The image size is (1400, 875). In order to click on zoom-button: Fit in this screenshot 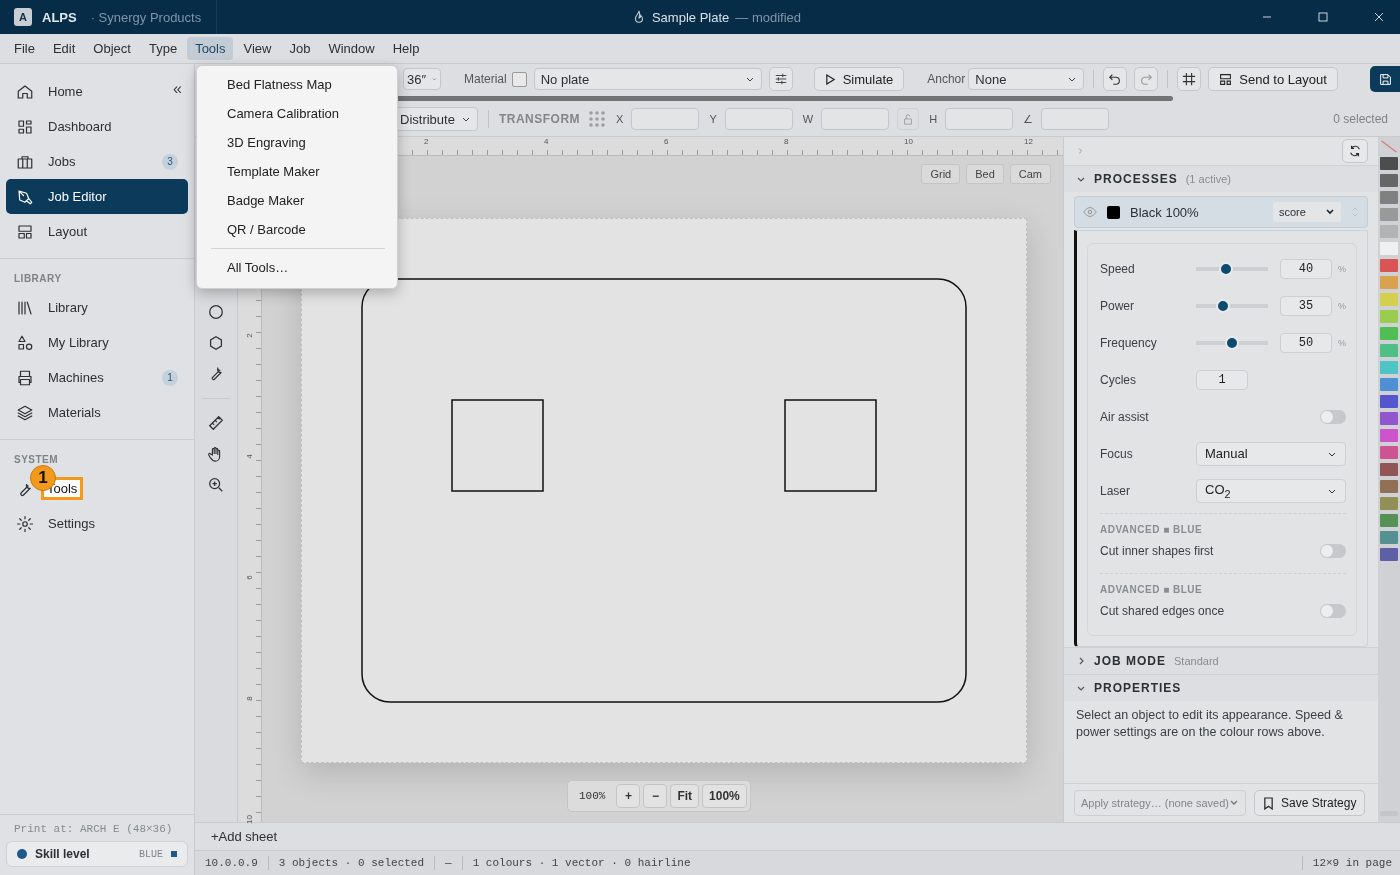, I will do `click(685, 796)`.